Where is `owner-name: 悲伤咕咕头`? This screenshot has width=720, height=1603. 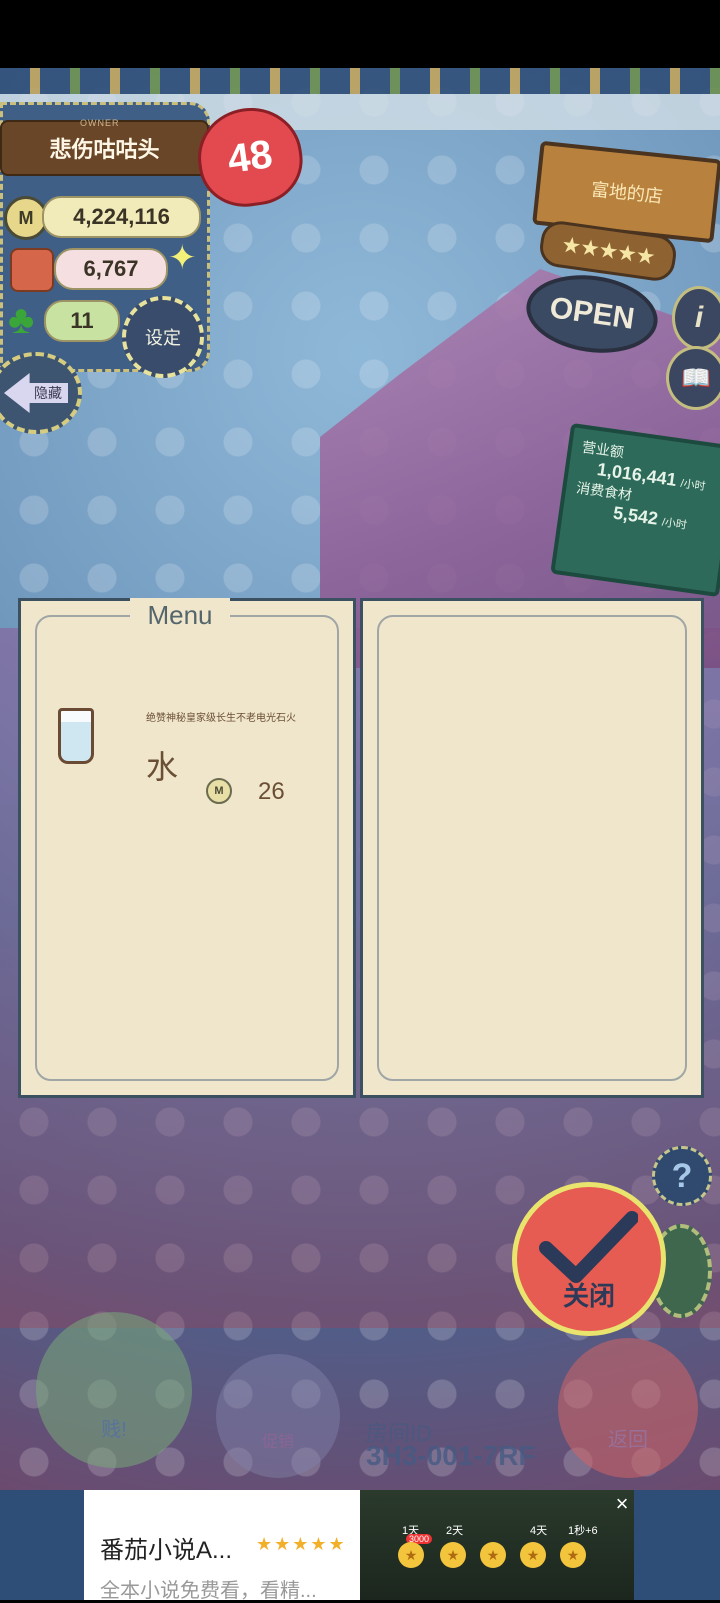 owner-name: 悲伤咕咕头 is located at coordinates (104, 149).